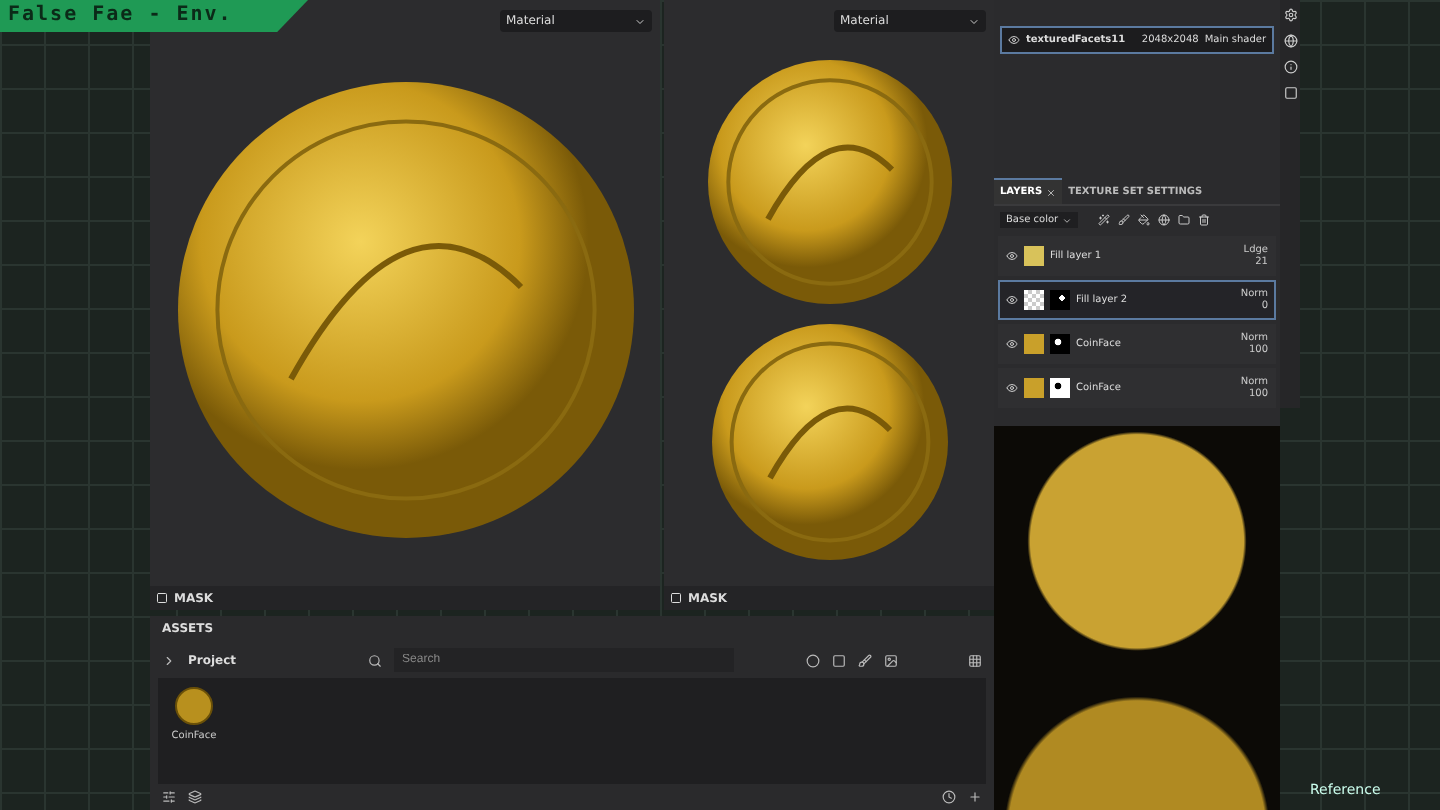 The width and height of the screenshot is (1440, 810). What do you see at coordinates (169, 797) in the screenshot?
I see `filter-icon` at bounding box center [169, 797].